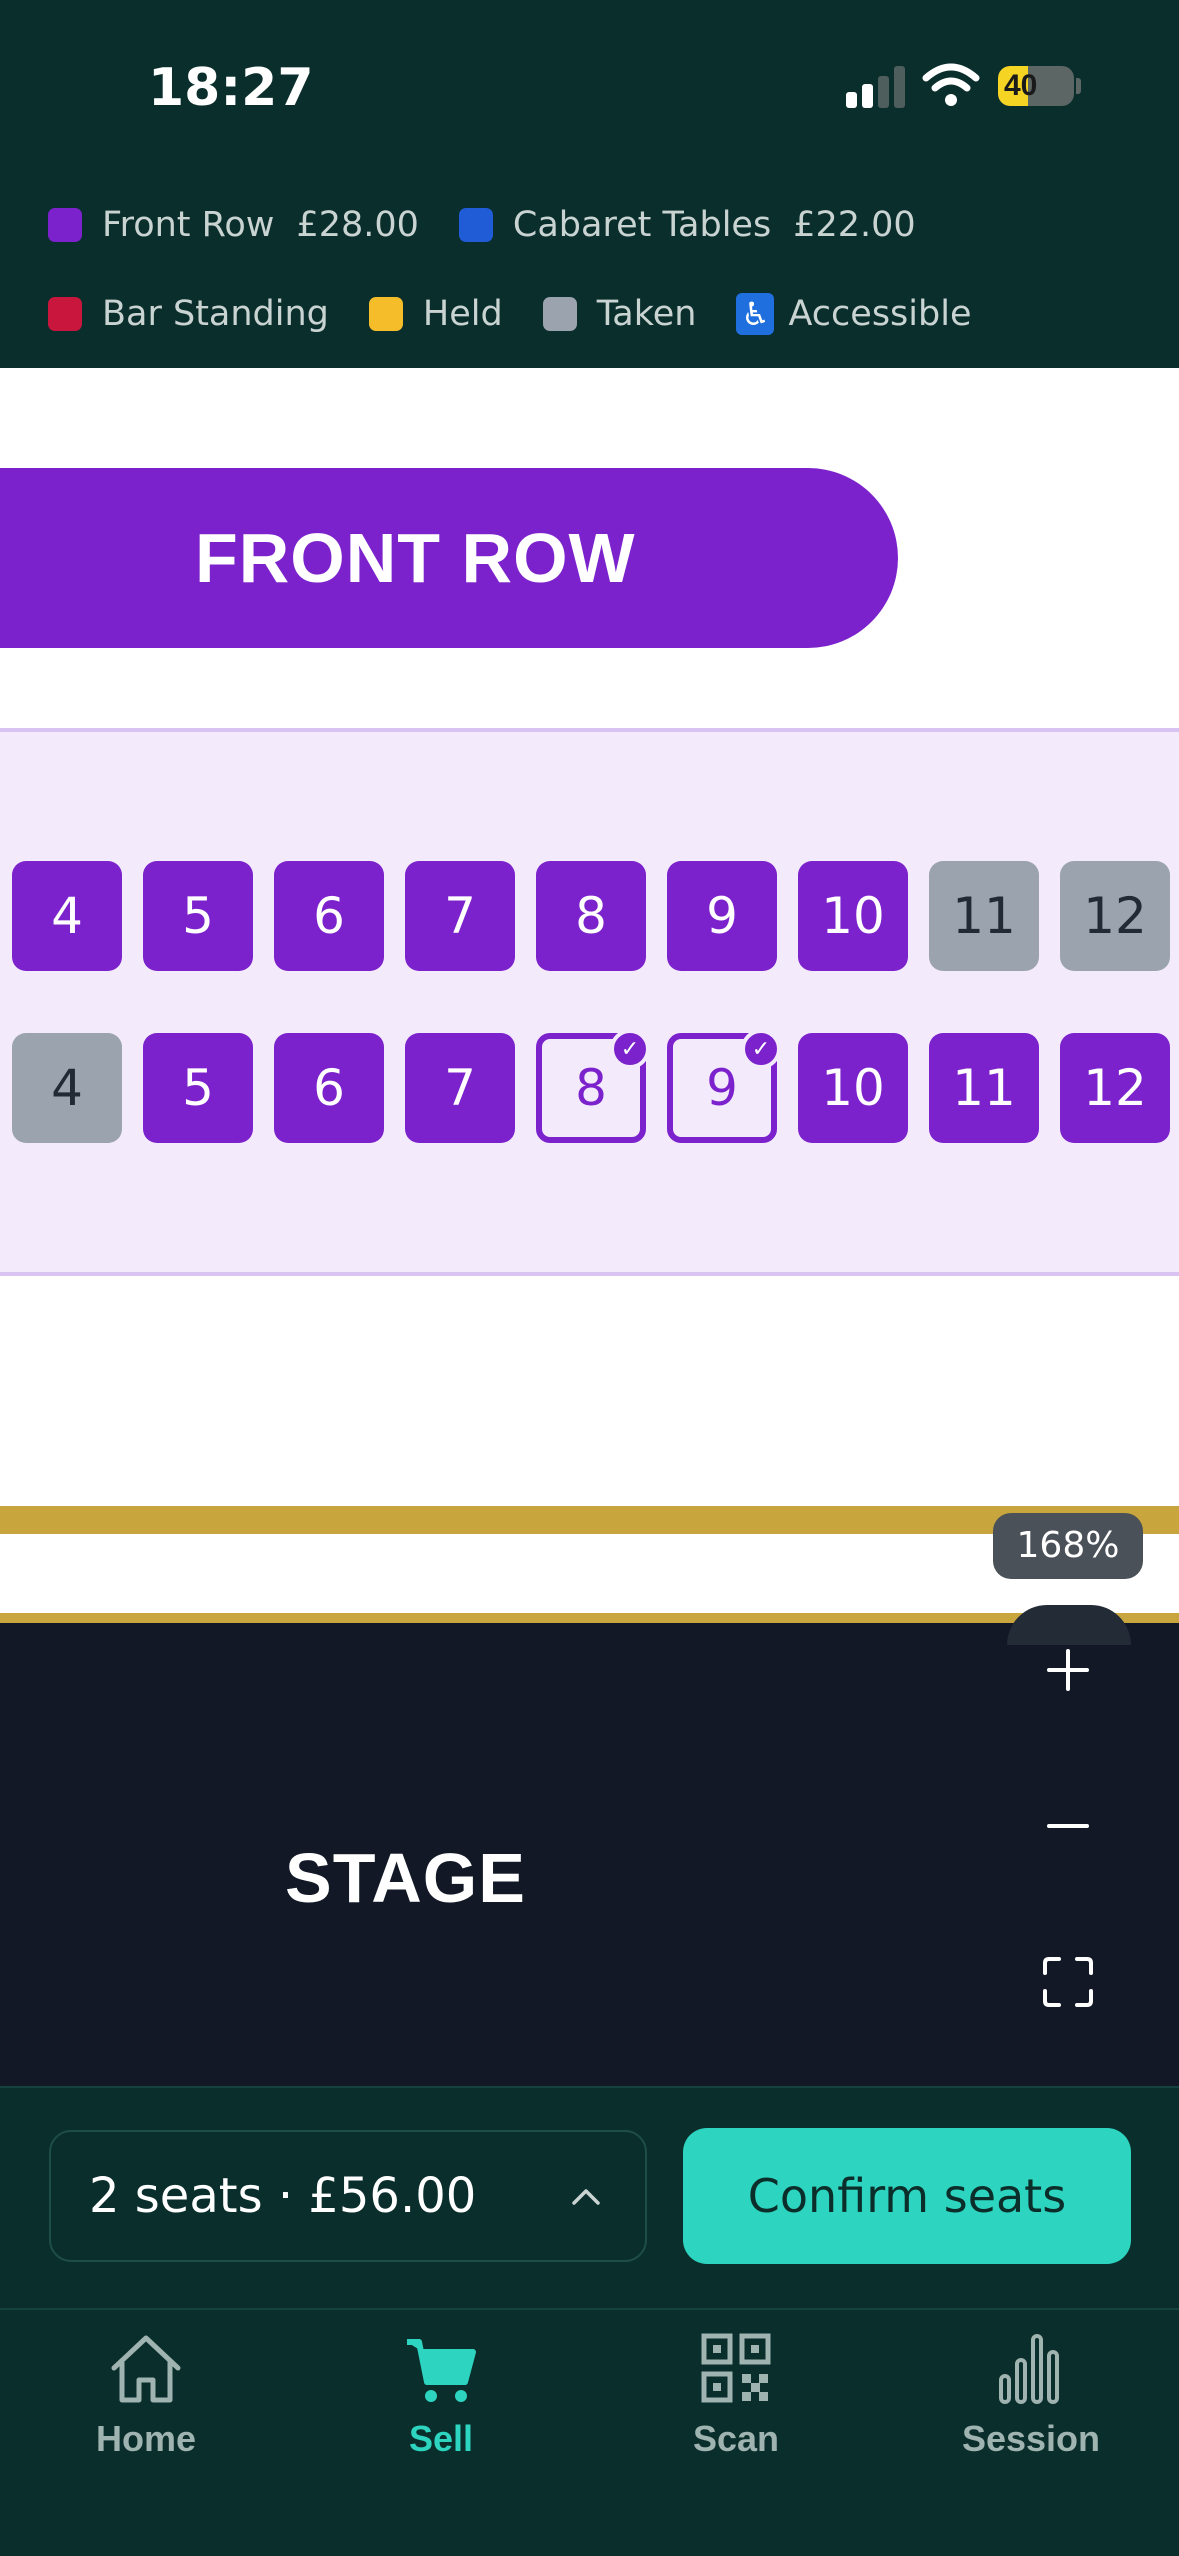 Image resolution: width=1179 pixels, height=2556 pixels. I want to click on legend-row-1: Front Row £28.00 Cabaret Tables £22.00, so click(502, 225).